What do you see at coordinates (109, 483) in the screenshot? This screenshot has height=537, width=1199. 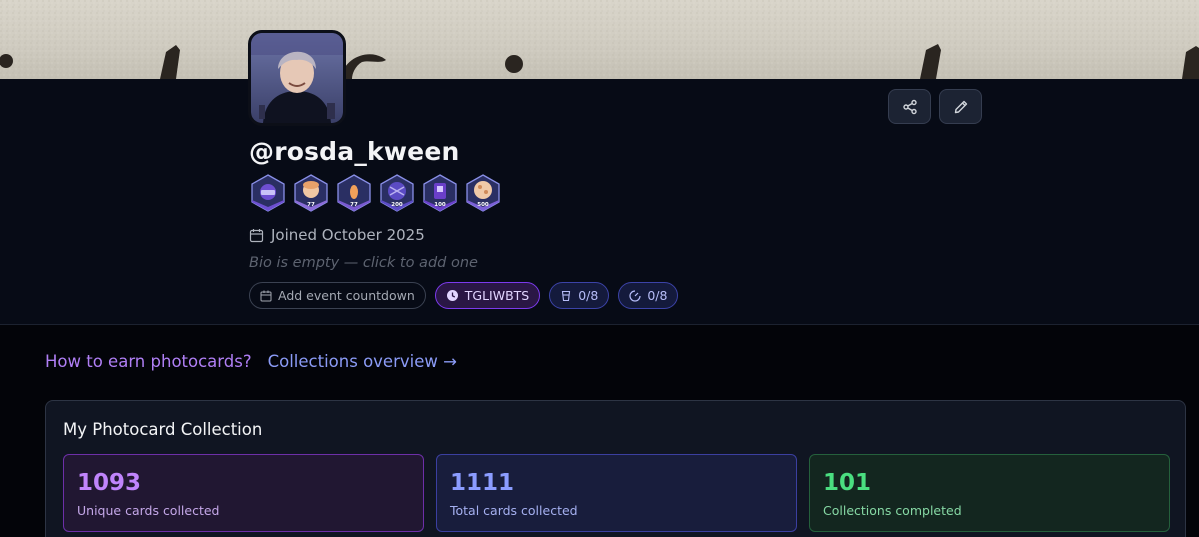 I see `stat-value: 1093` at bounding box center [109, 483].